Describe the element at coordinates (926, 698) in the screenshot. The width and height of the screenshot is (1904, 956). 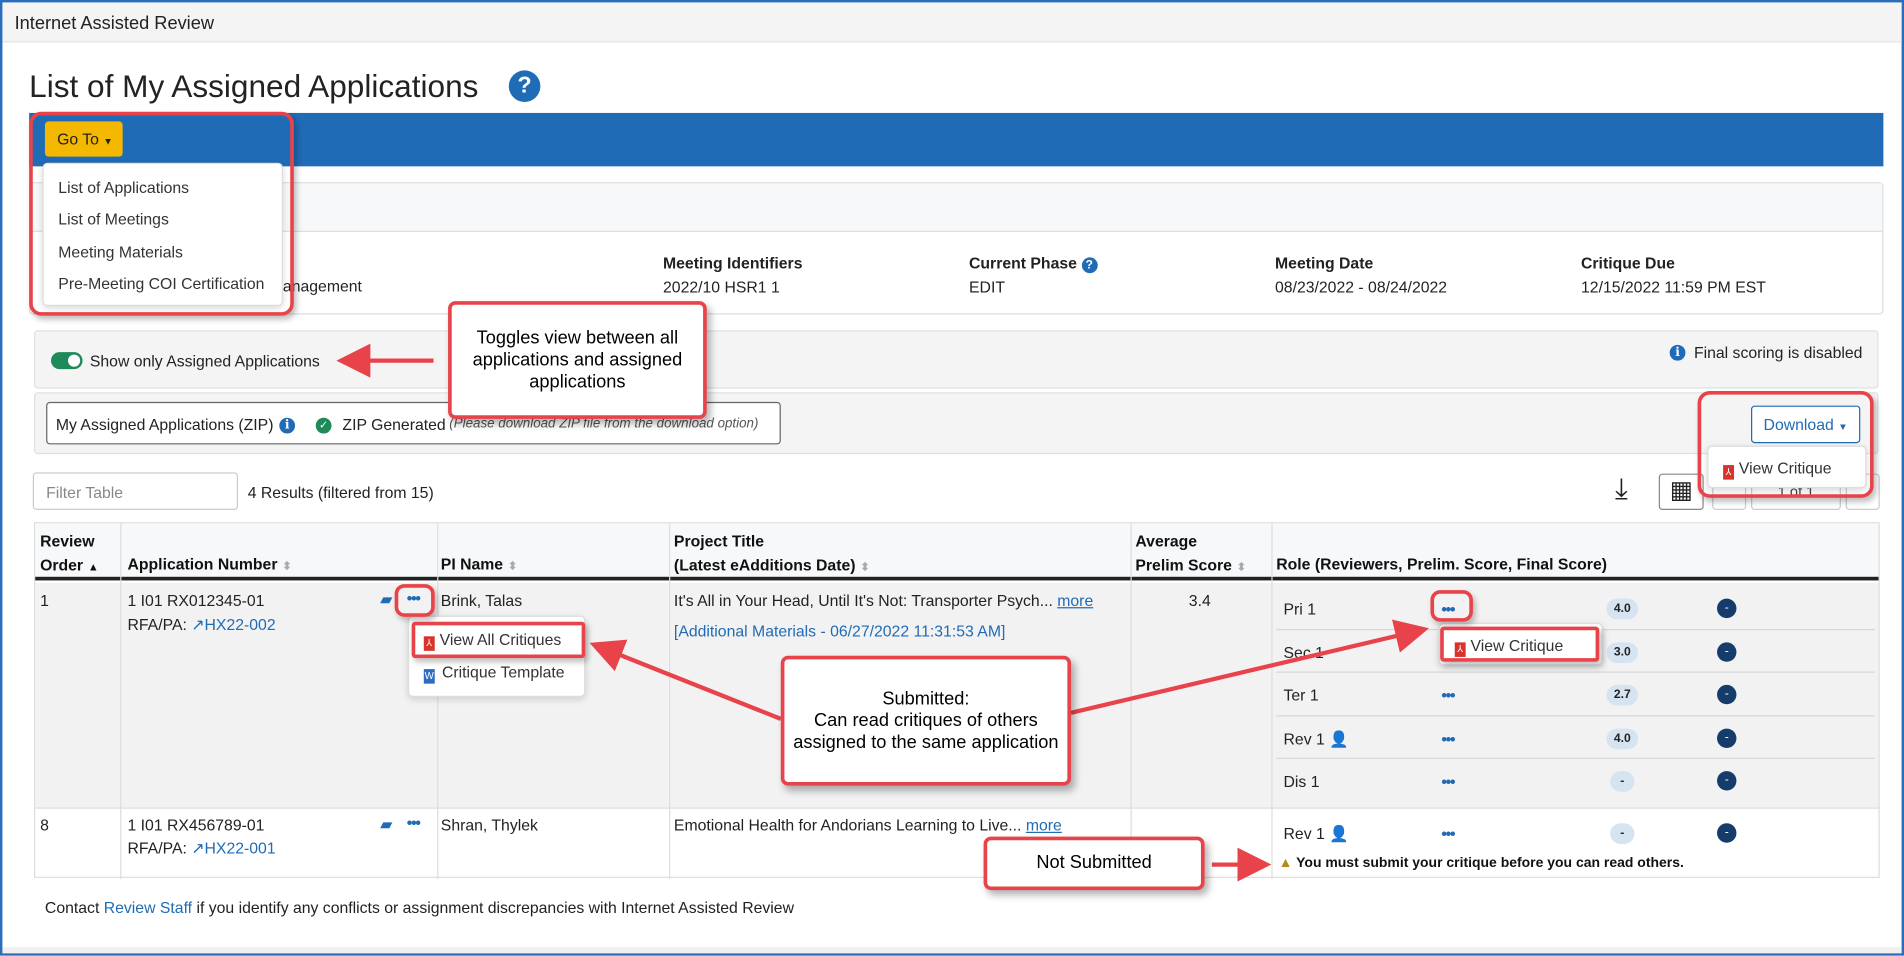
I see `callout-line: Submitted:` at that location.